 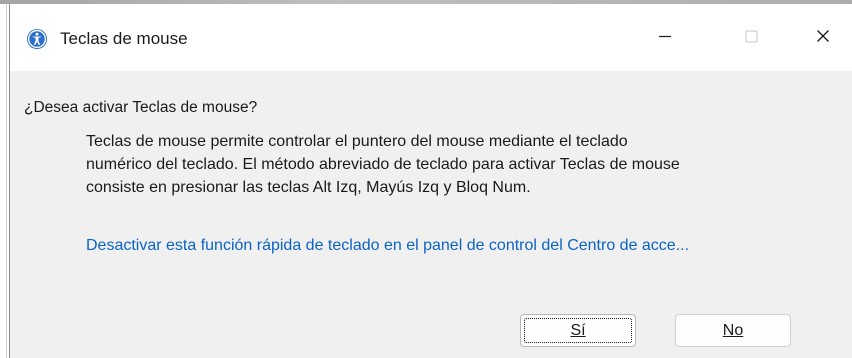 I want to click on close-icon, so click(x=823, y=38).